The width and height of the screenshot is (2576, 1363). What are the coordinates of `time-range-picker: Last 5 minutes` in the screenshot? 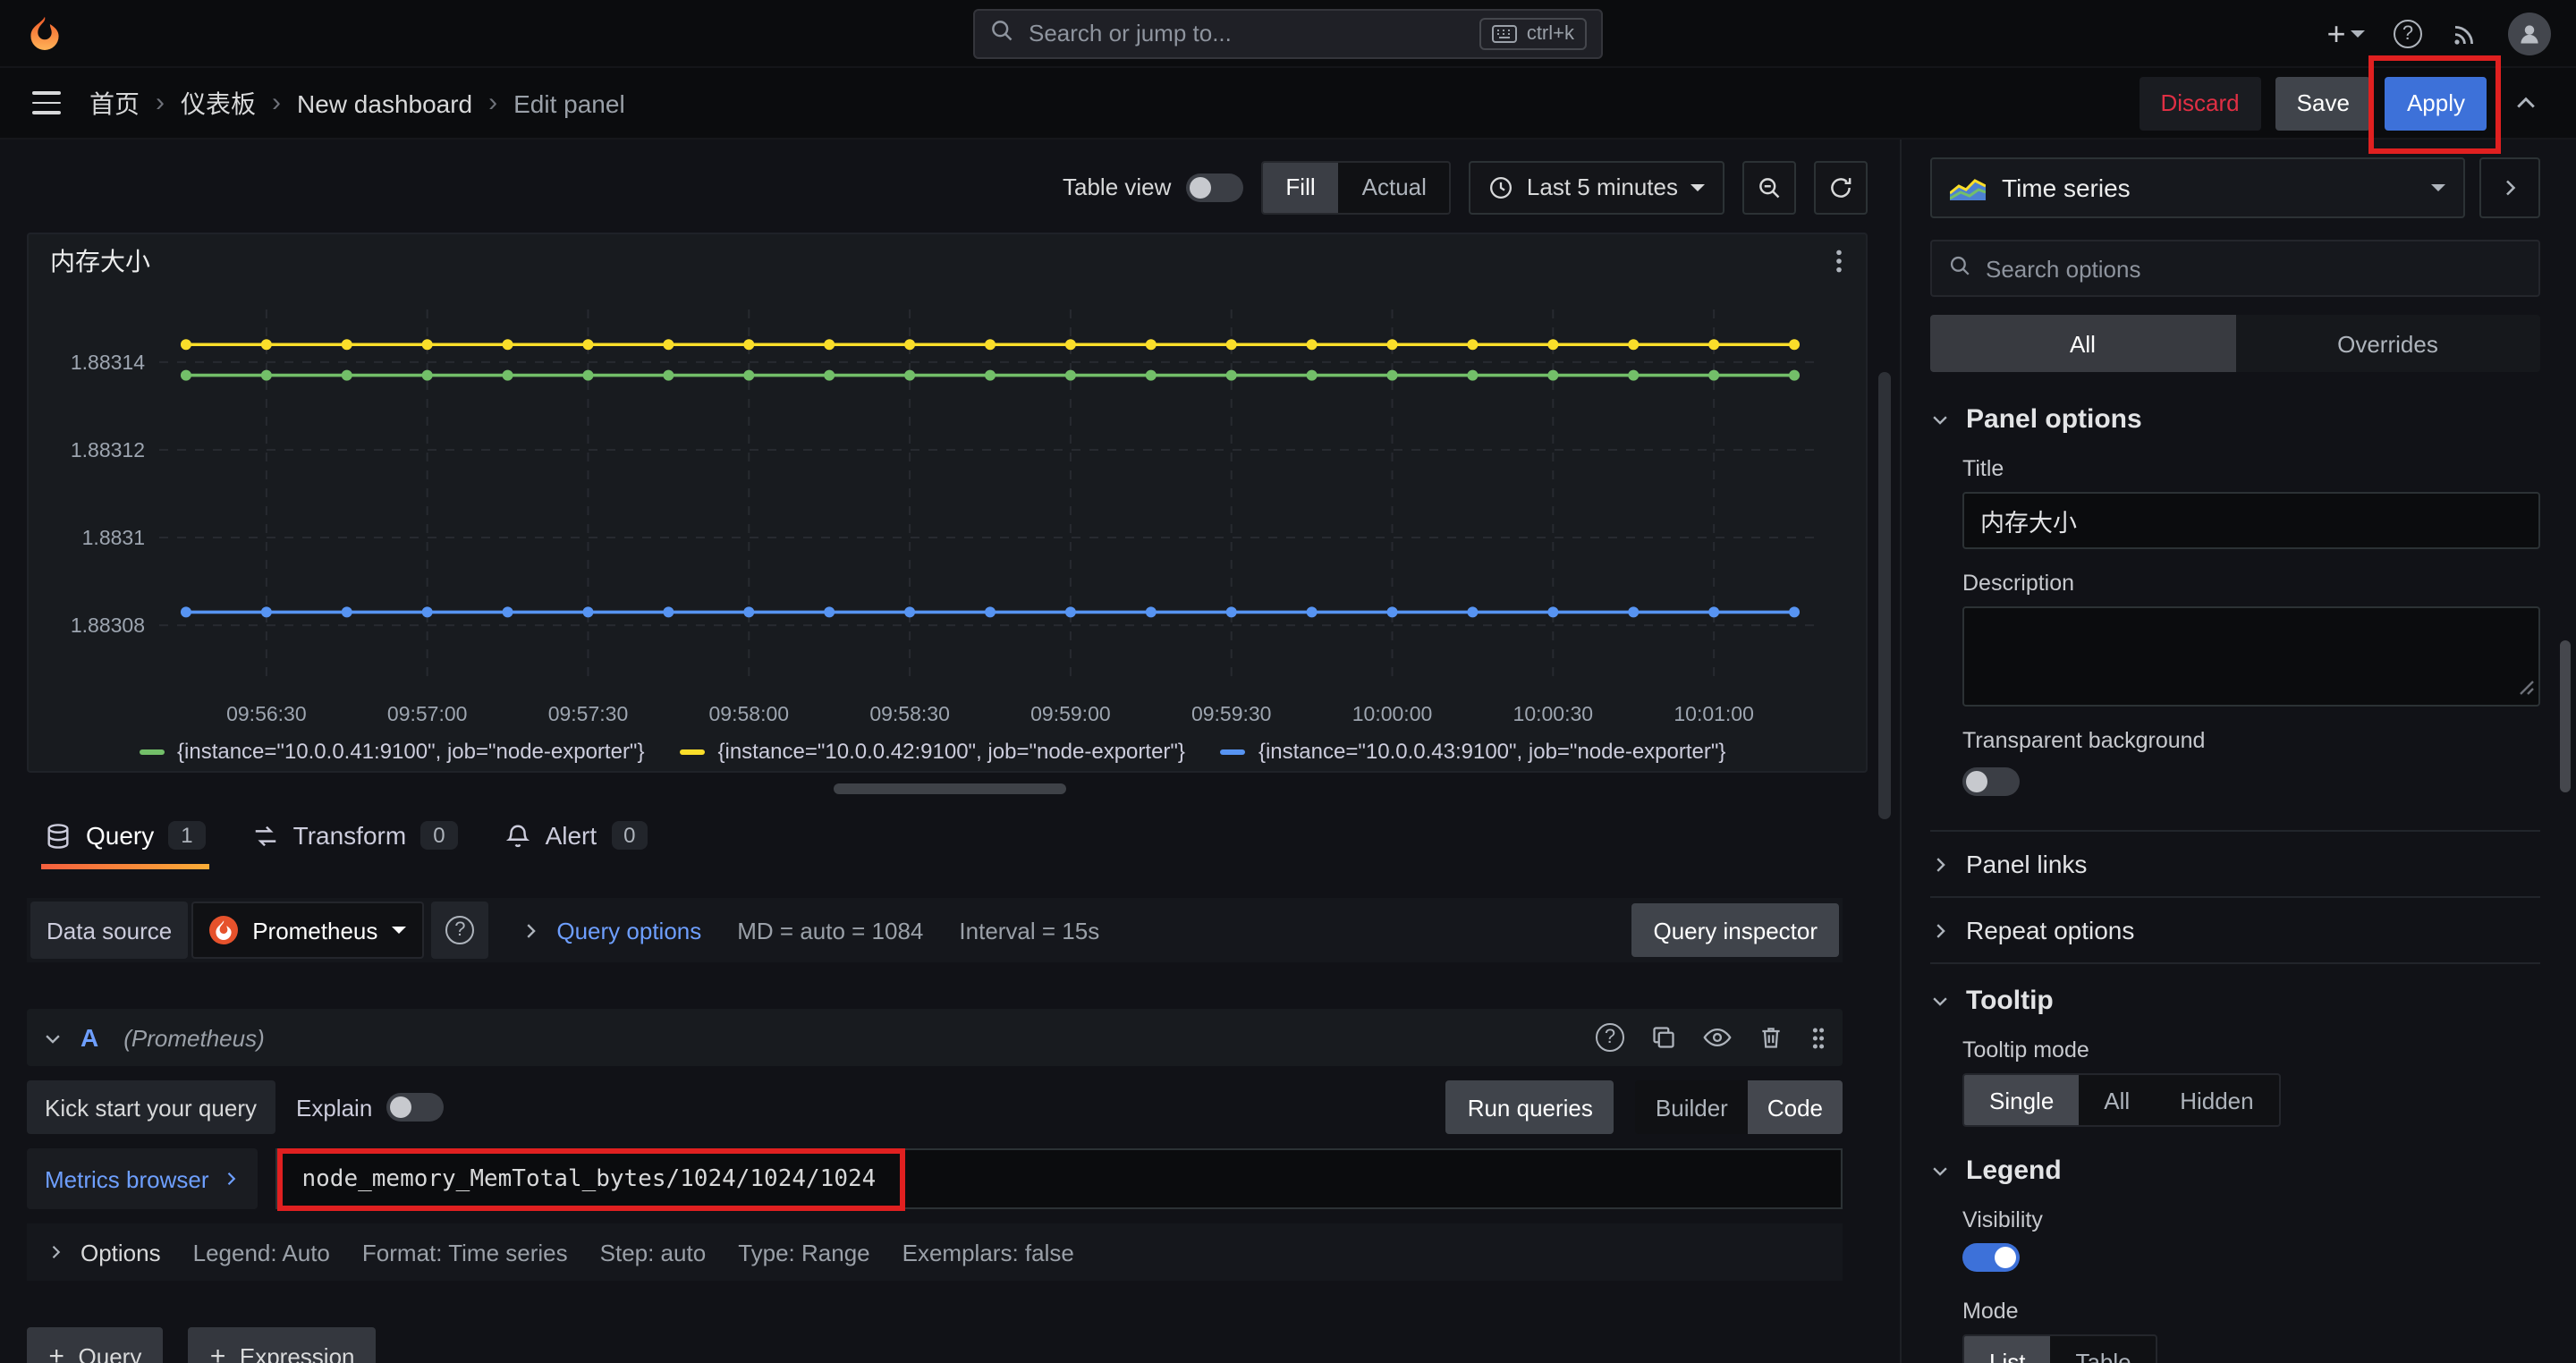 It's located at (1596, 187).